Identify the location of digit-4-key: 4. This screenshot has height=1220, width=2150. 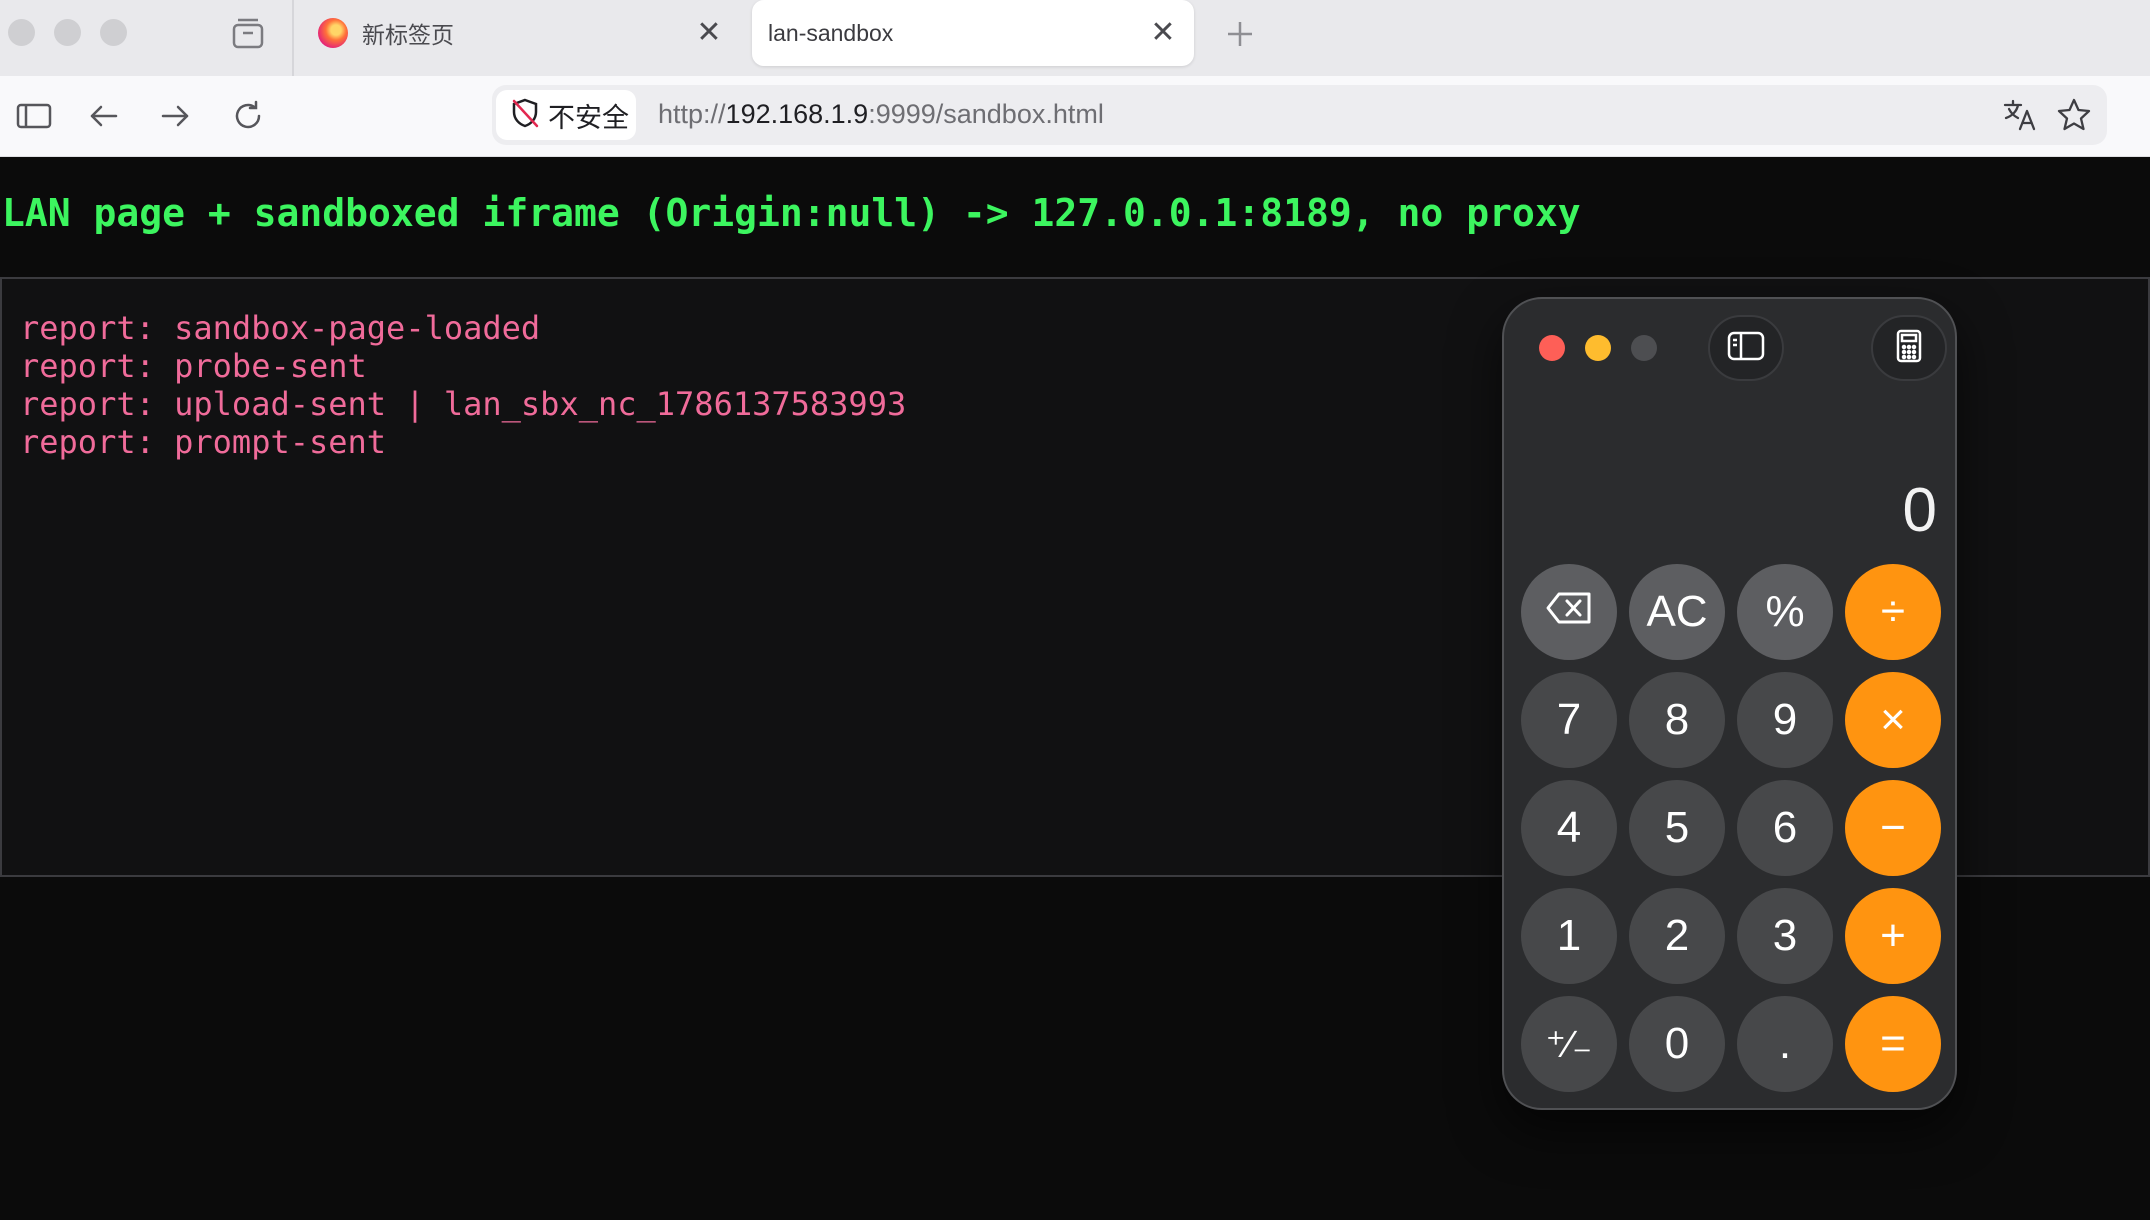
(1569, 828).